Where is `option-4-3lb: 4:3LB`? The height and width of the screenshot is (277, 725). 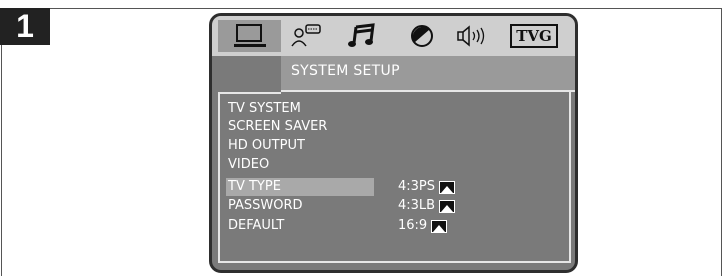 option-4-3lb: 4:3LB is located at coordinates (427, 206).